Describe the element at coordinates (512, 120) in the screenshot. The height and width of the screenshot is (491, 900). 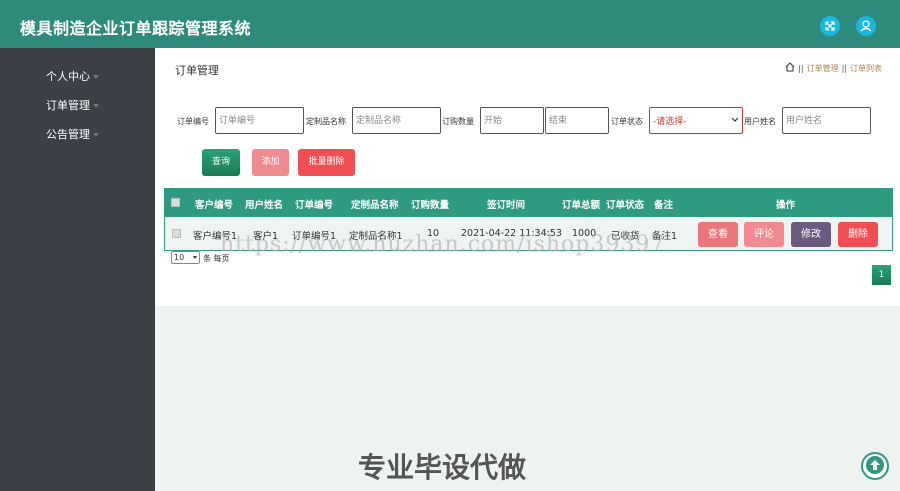
I see `quantity-start-input` at that location.